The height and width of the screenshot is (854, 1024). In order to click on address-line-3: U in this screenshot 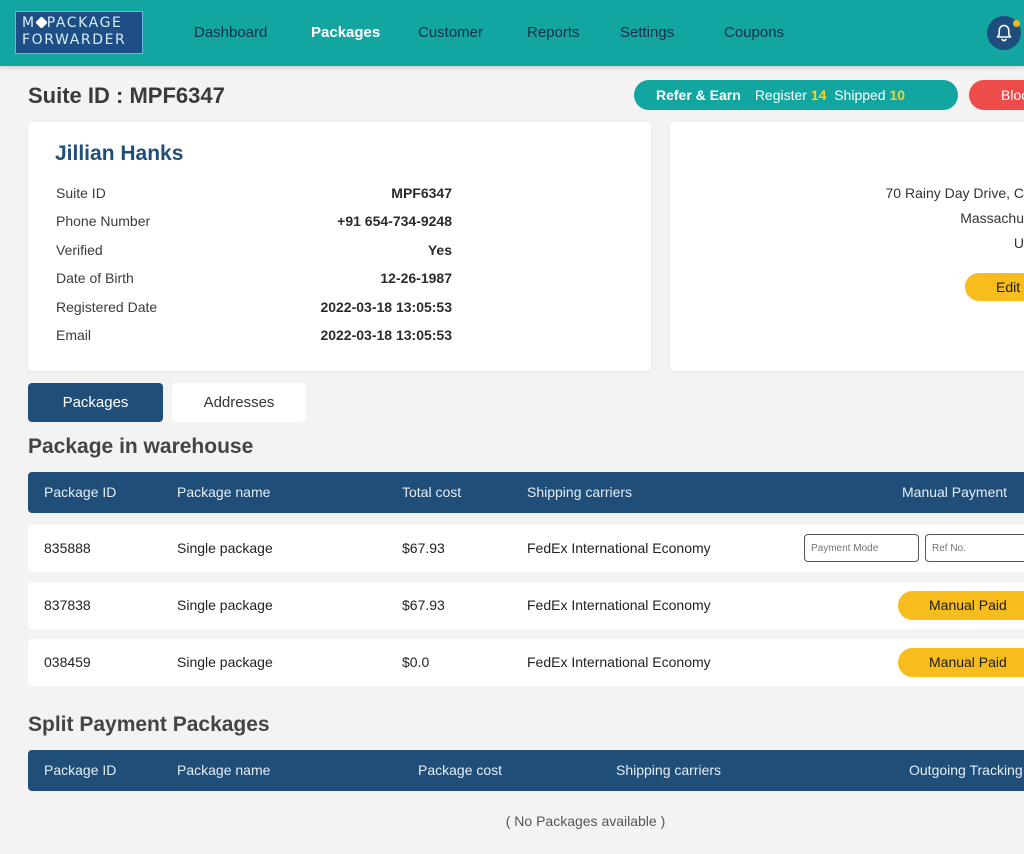, I will do `click(1018, 243)`.